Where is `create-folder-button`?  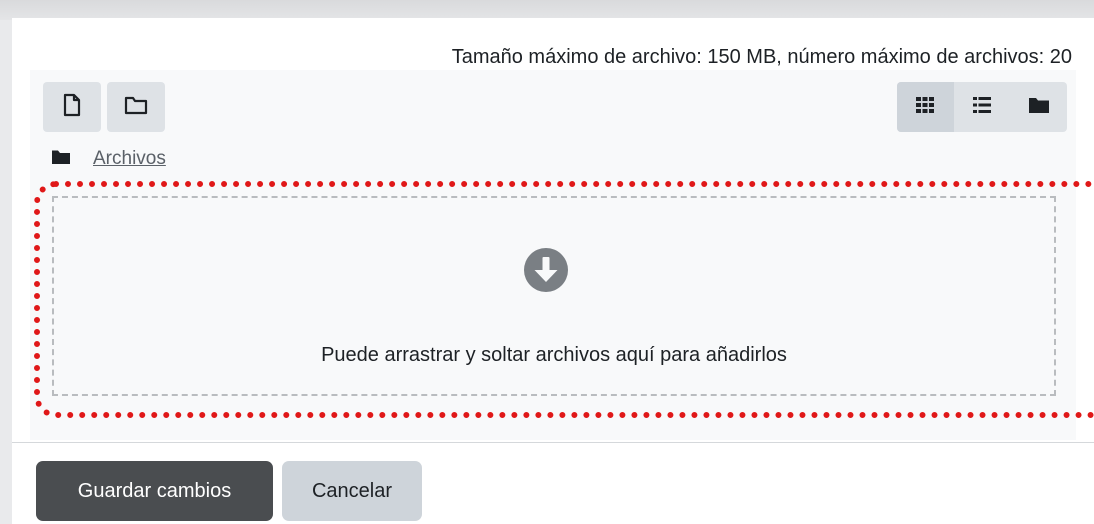 create-folder-button is located at coordinates (136, 107).